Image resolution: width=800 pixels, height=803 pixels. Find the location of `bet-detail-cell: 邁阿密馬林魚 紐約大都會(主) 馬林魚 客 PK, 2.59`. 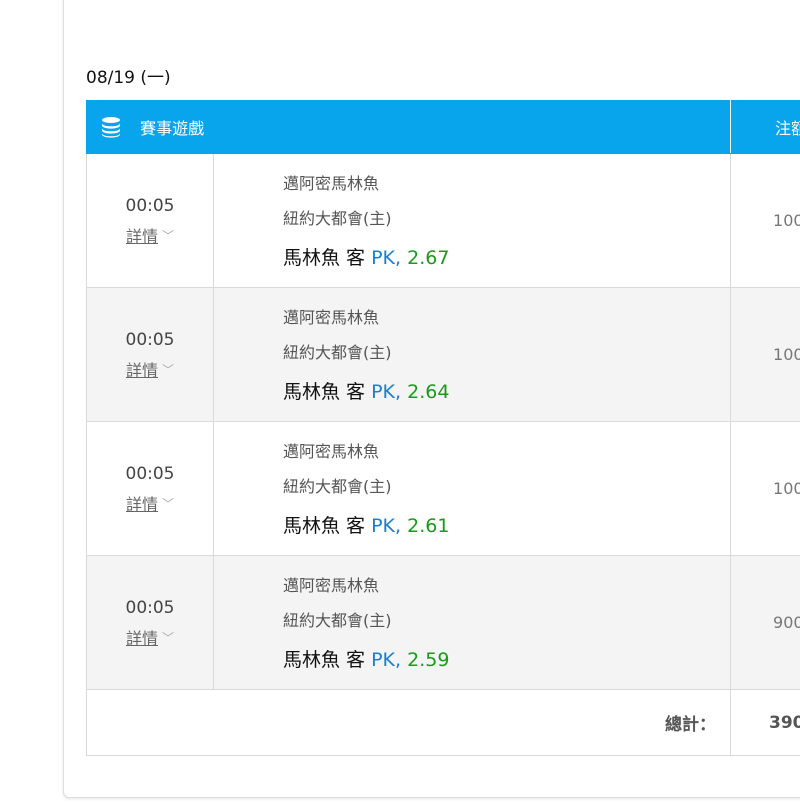

bet-detail-cell: 邁阿密馬林魚 紐約大都會(主) 馬林魚 客 PK, 2.59 is located at coordinates (472, 622).